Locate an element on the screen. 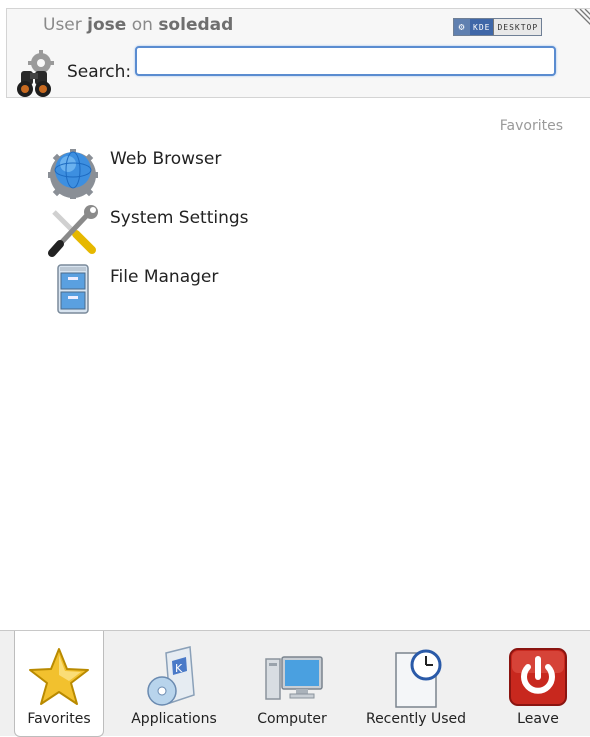 Image resolution: width=590 pixels, height=737 pixels. kde-badge-right: DESKTOP is located at coordinates (517, 27).